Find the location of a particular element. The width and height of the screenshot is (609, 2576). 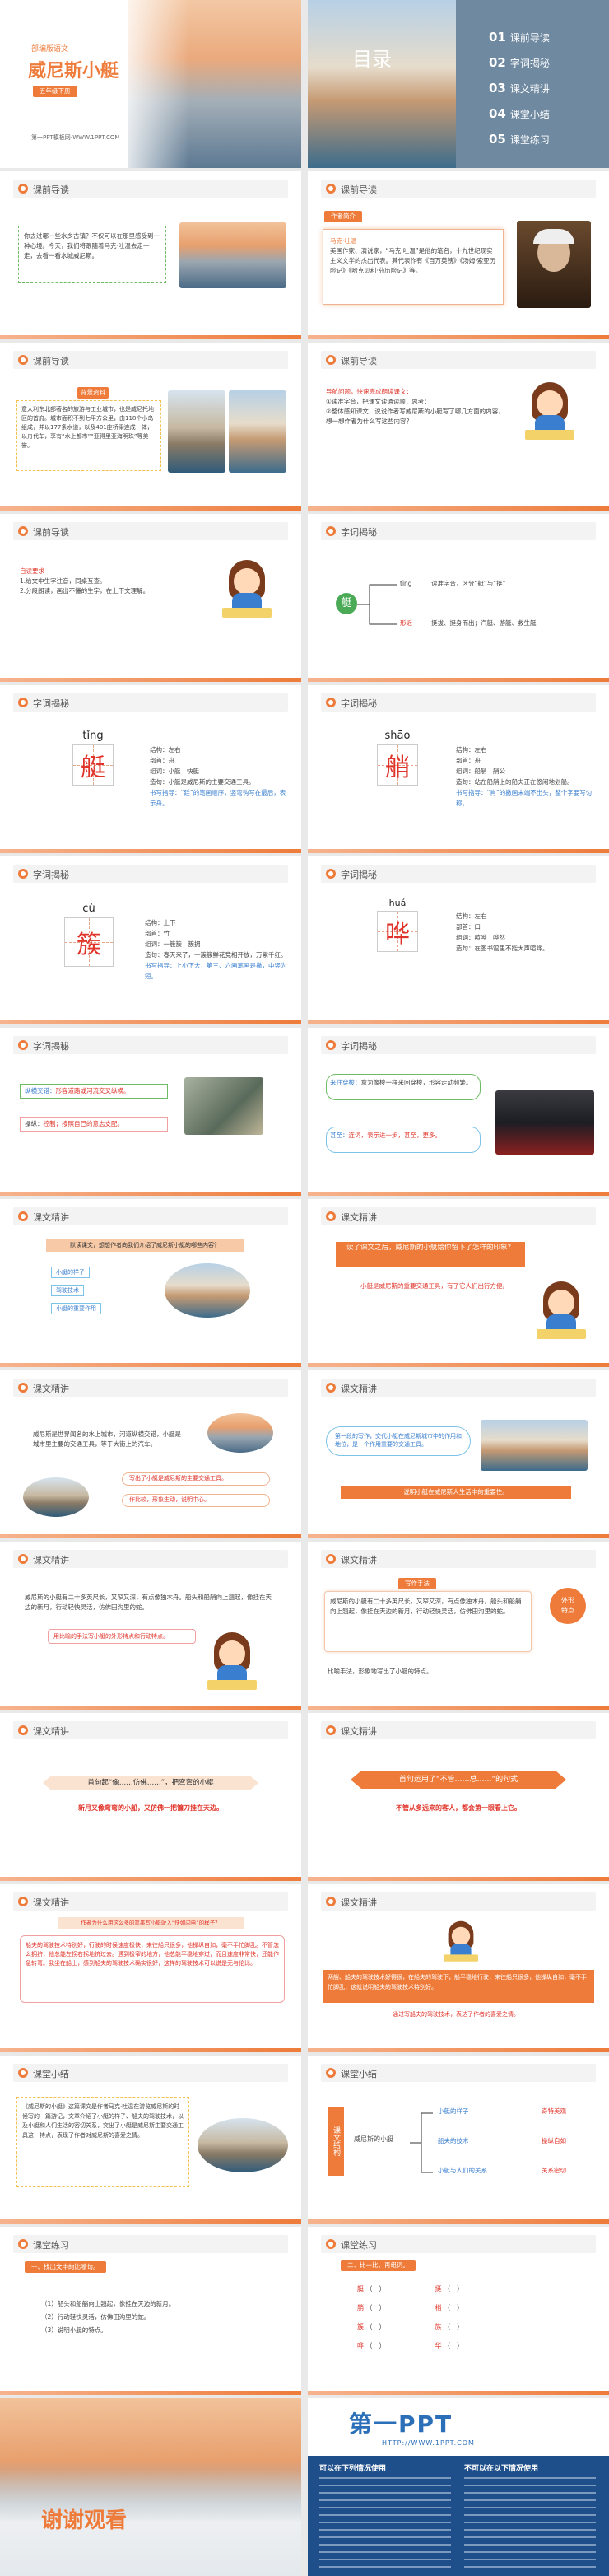

word-box-1: 来往穿梭：意为像梭一样来回穿梭，形容走动频繁。 is located at coordinates (404, 1087).